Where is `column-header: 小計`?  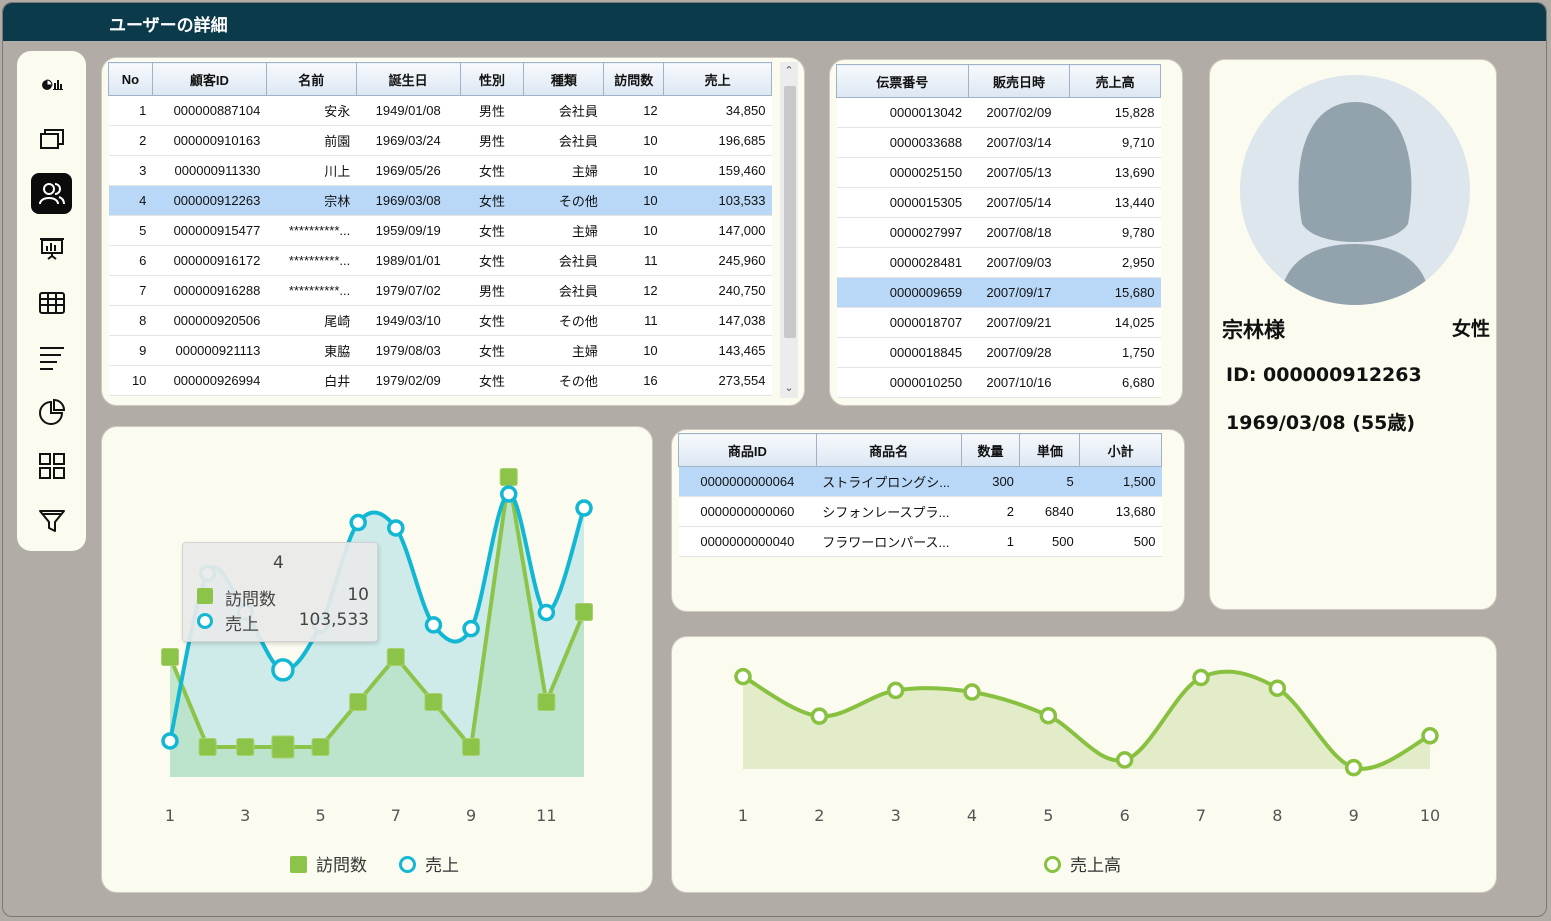 column-header: 小計 is located at coordinates (1120, 450).